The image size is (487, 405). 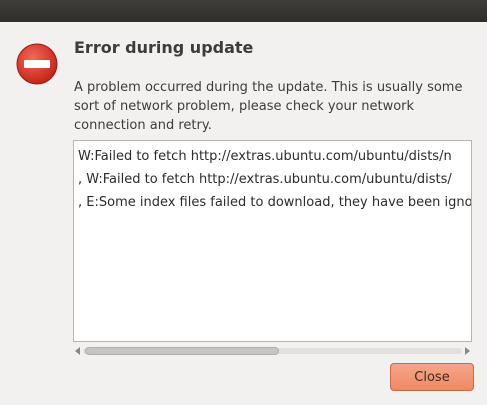 I want to click on scroll-right-icon, so click(x=467, y=351).